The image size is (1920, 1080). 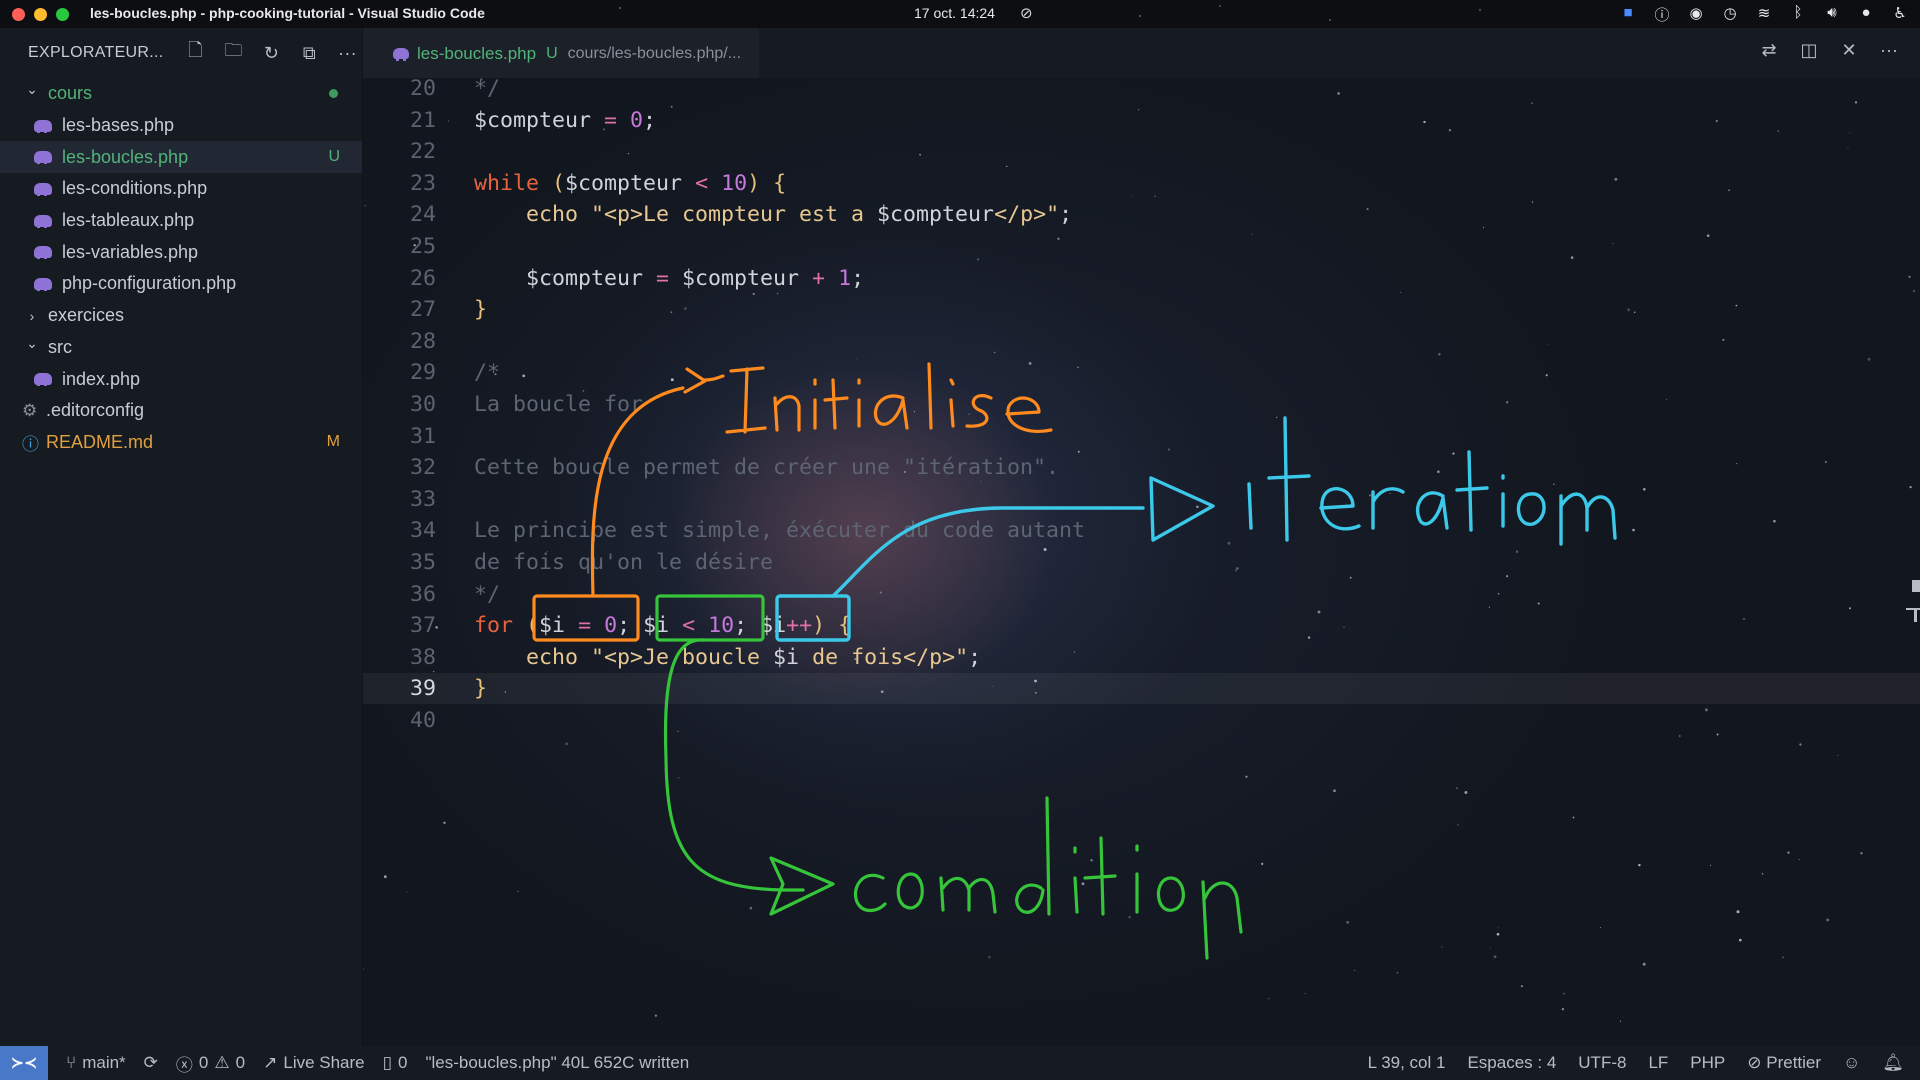 What do you see at coordinates (1628, 14) in the screenshot?
I see `zoom-icon: ■` at bounding box center [1628, 14].